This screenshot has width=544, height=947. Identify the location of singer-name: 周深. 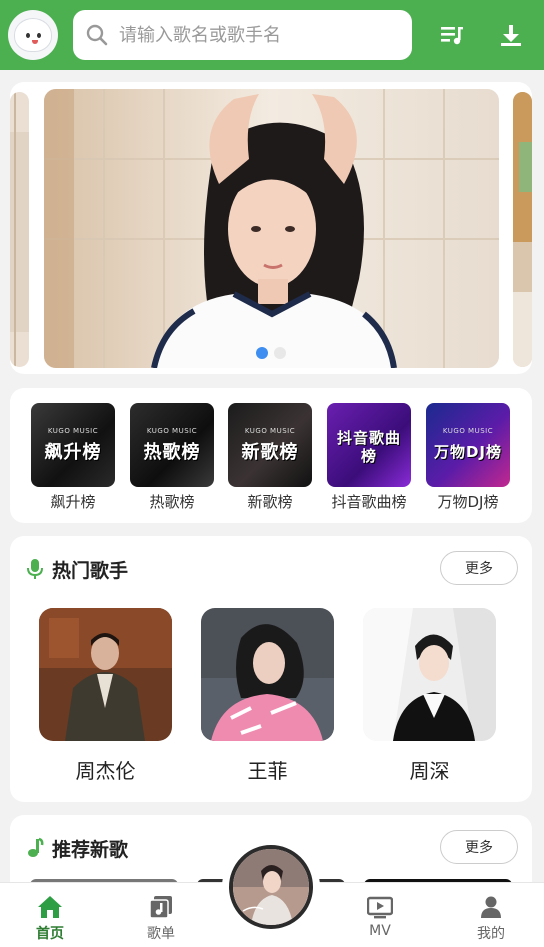
(429, 771).